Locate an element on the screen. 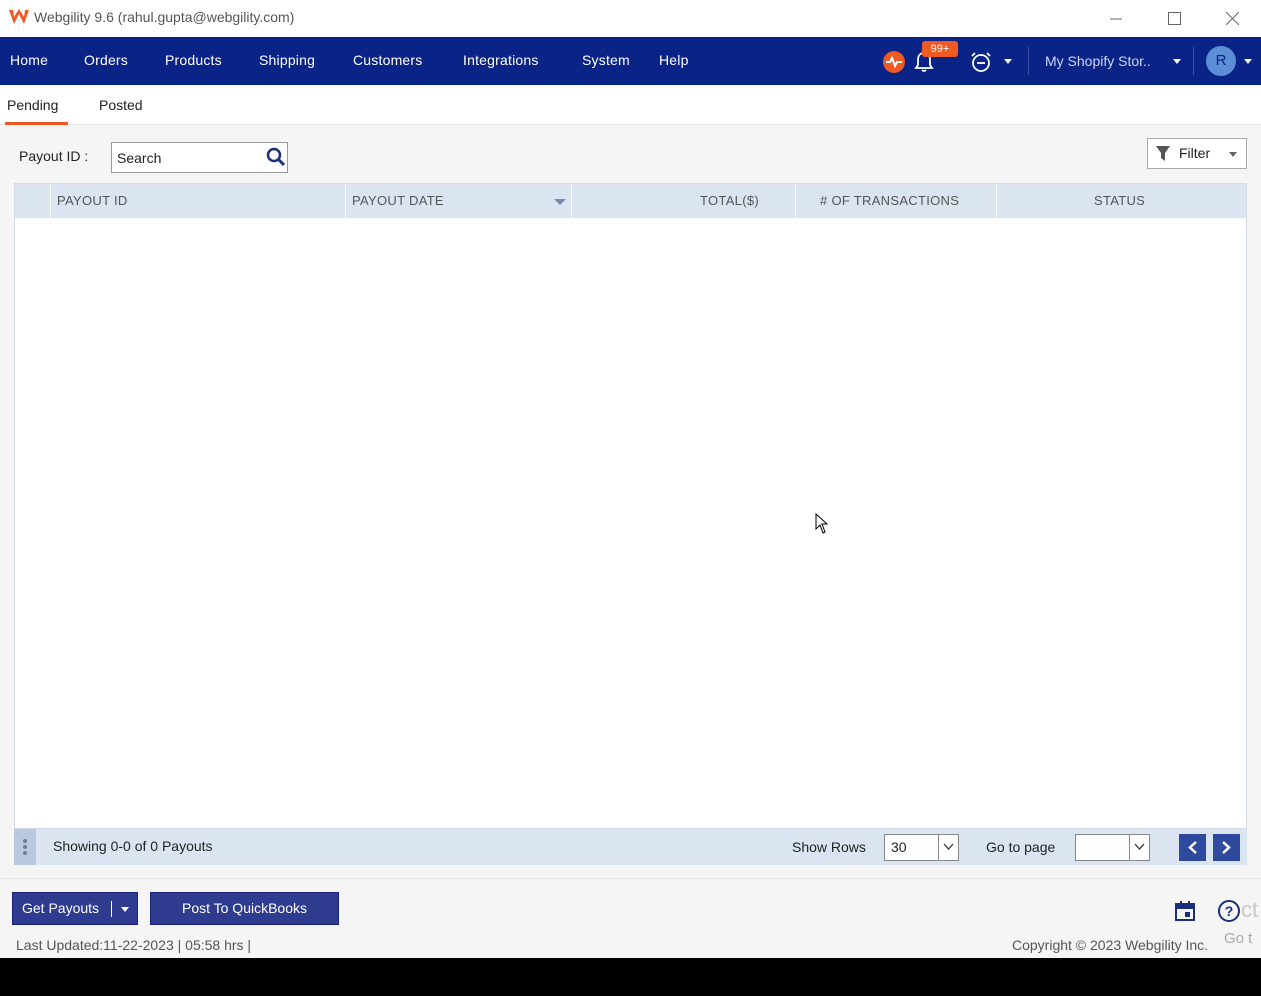 This screenshot has height=996, width=1261. column-header-transactions: # OF TRANSACTIONS is located at coordinates (889, 201).